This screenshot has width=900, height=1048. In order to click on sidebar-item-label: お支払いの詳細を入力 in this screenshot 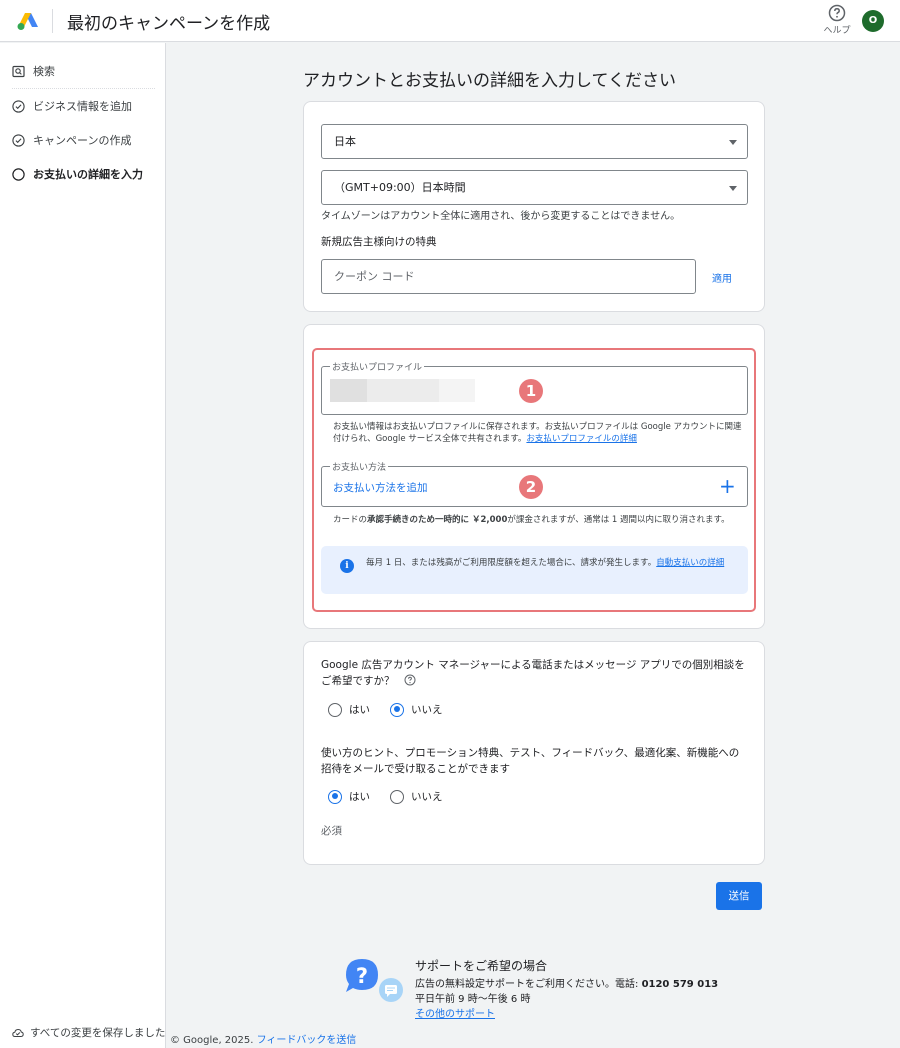, I will do `click(88, 174)`.